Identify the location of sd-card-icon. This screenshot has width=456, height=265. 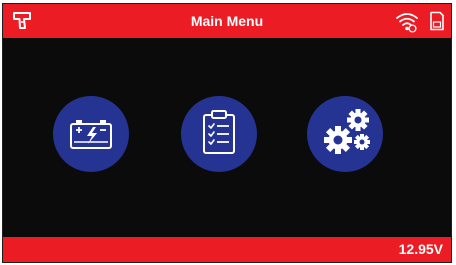
(437, 21).